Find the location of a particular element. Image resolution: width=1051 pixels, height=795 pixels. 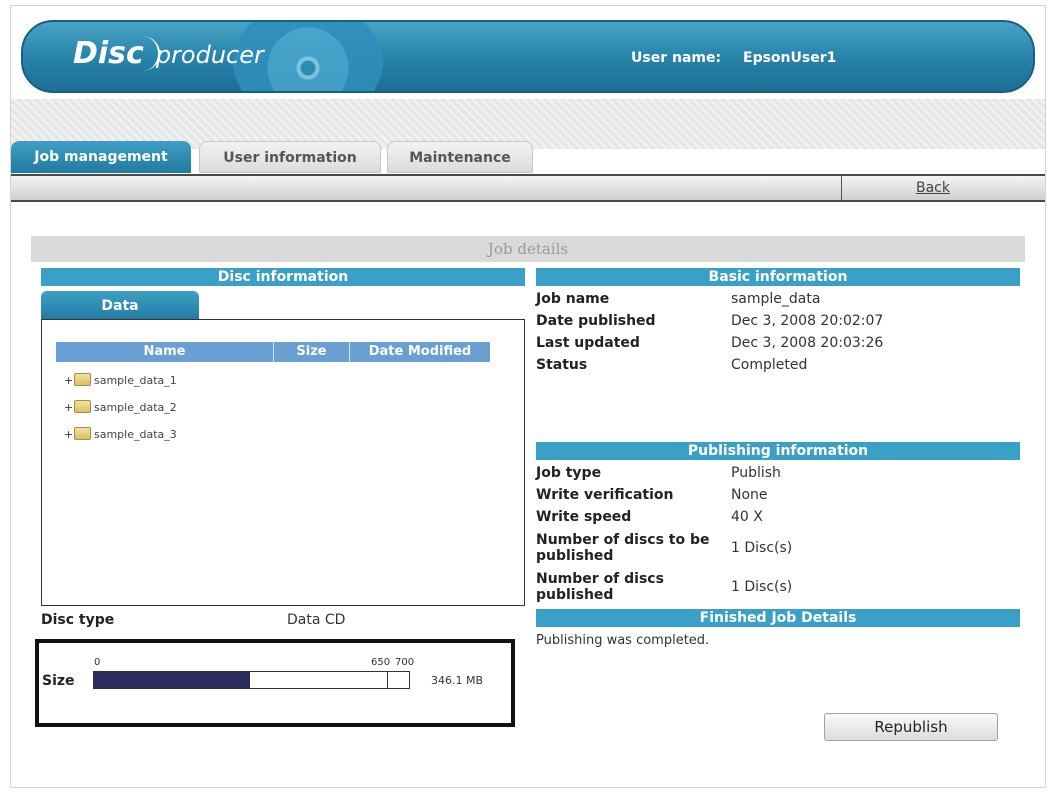

disc-information-heading: Disc information is located at coordinates (283, 277).